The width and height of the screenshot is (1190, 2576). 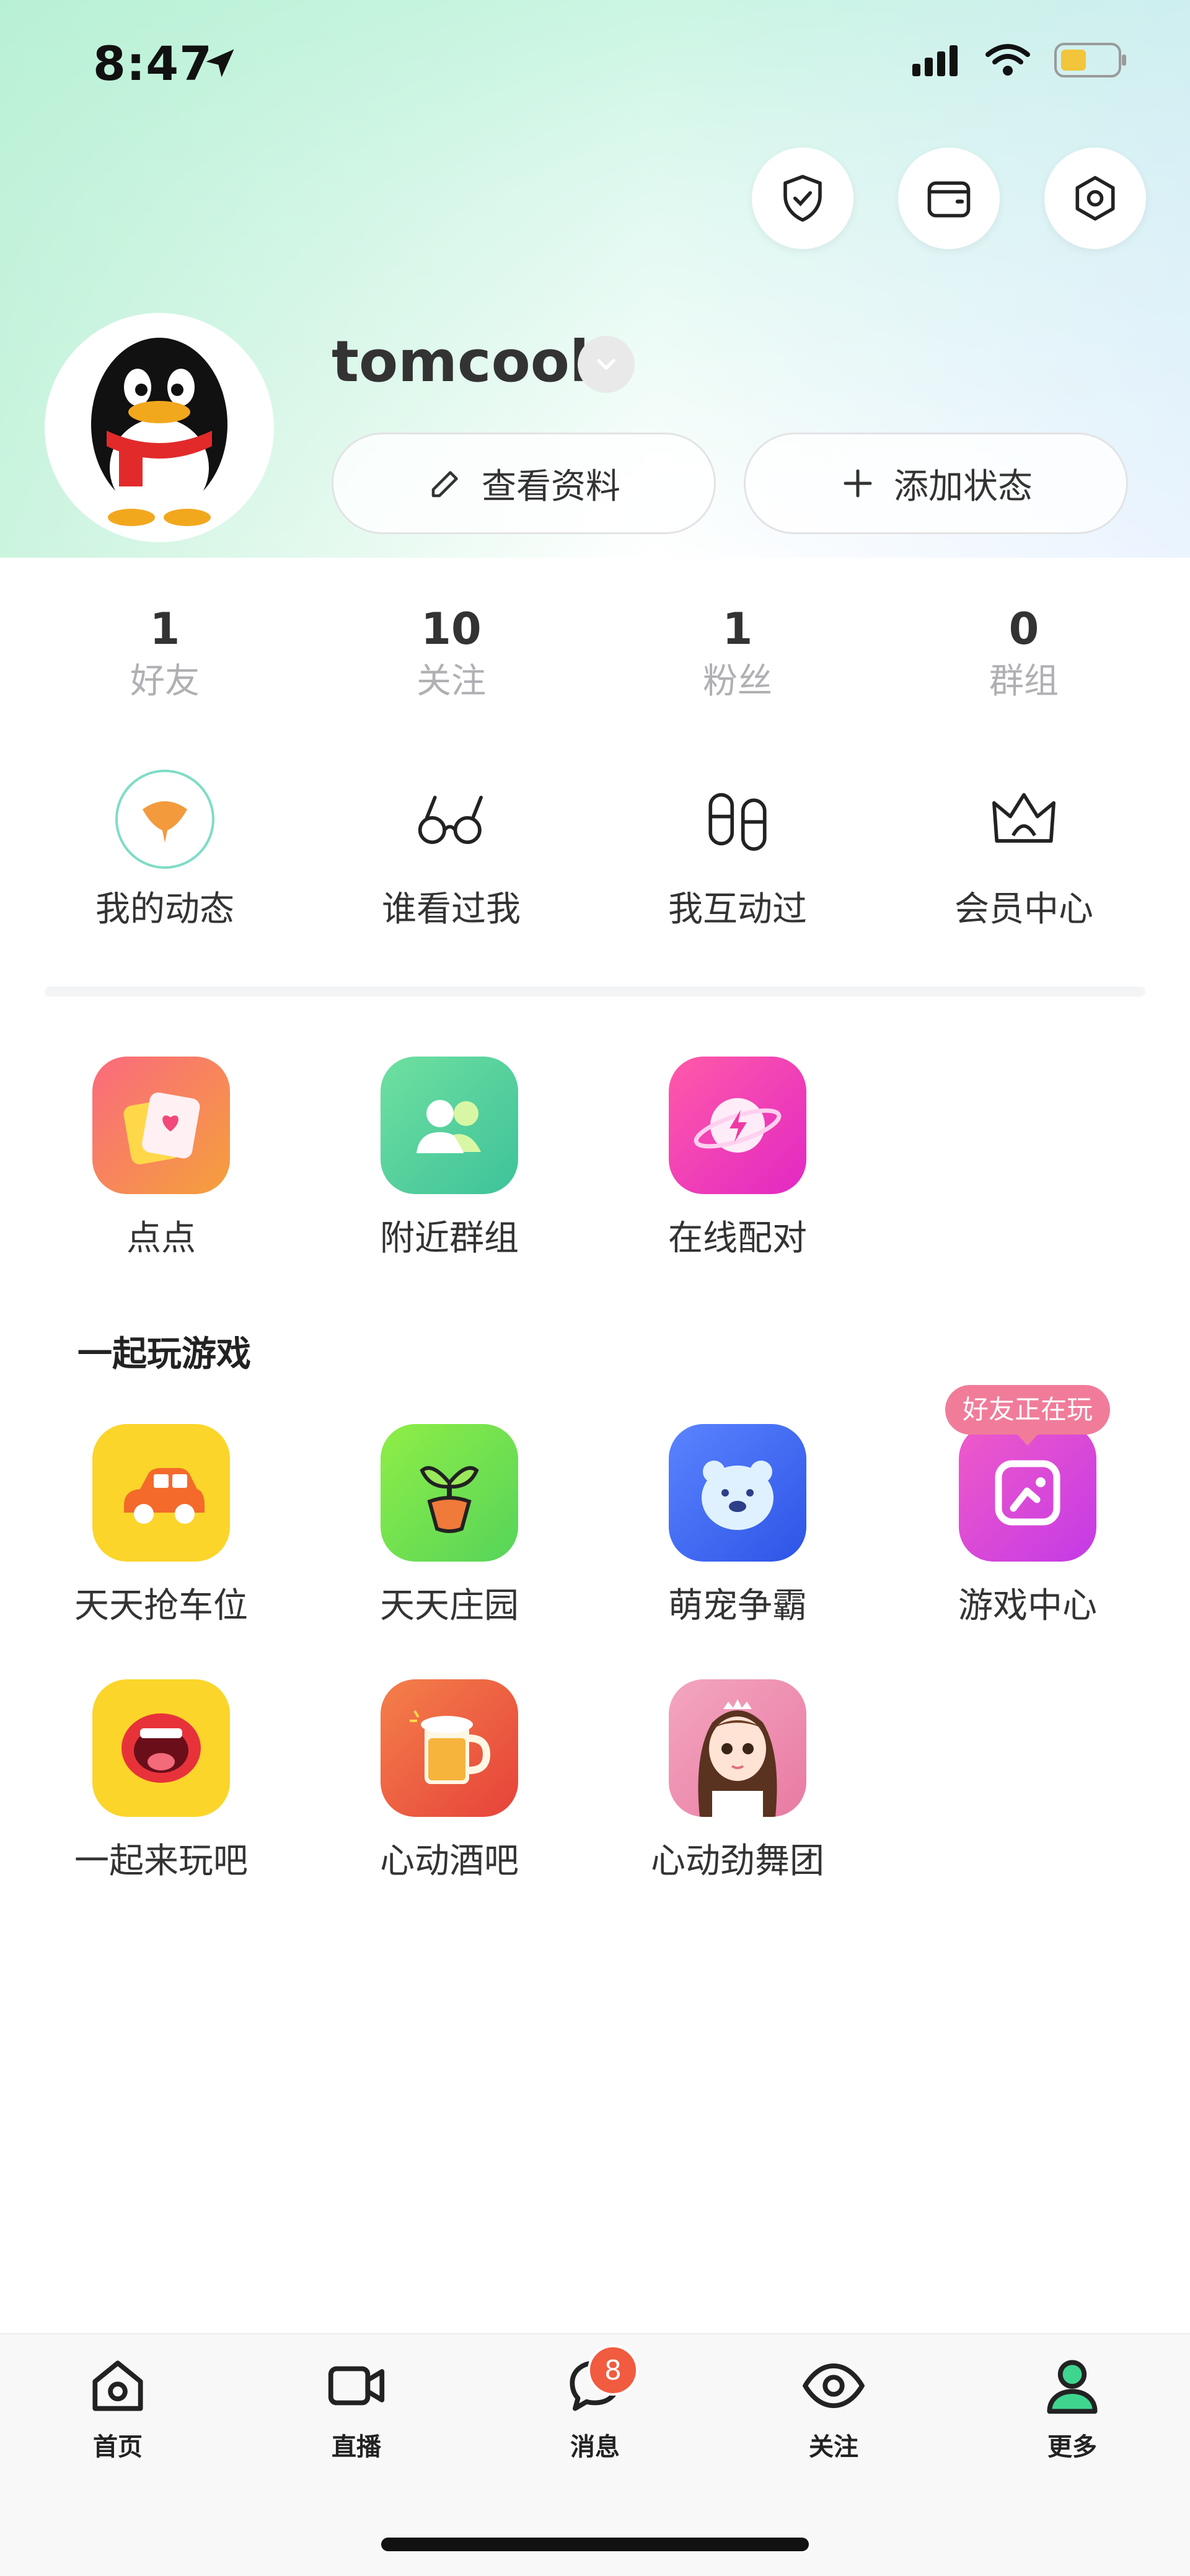 I want to click on app-diandian: 点点, so click(x=161, y=1159).